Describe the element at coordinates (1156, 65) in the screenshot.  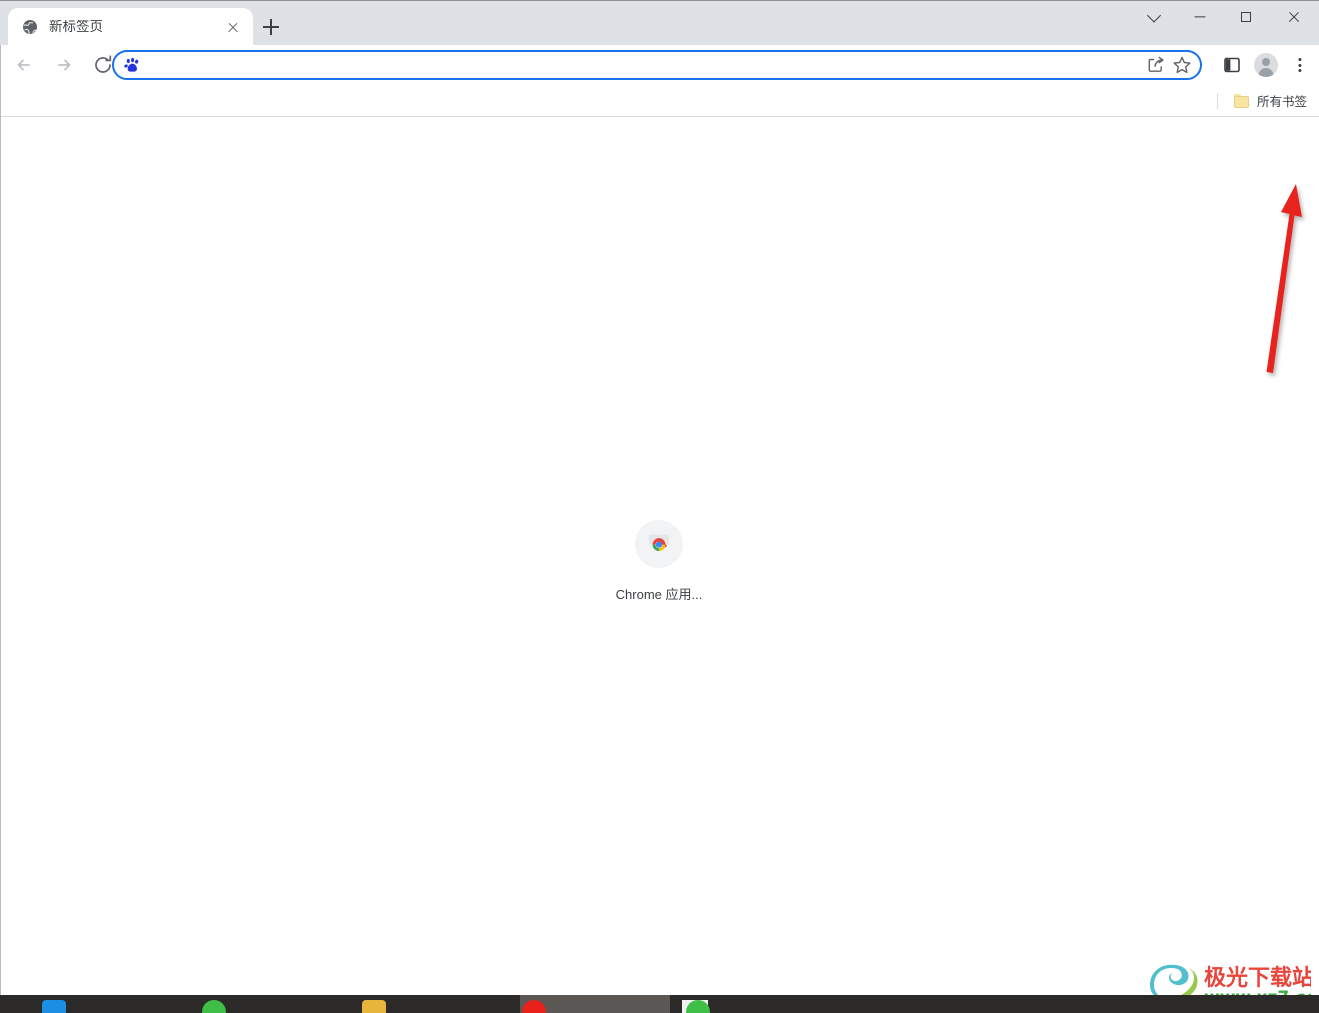
I see `share-icon` at that location.